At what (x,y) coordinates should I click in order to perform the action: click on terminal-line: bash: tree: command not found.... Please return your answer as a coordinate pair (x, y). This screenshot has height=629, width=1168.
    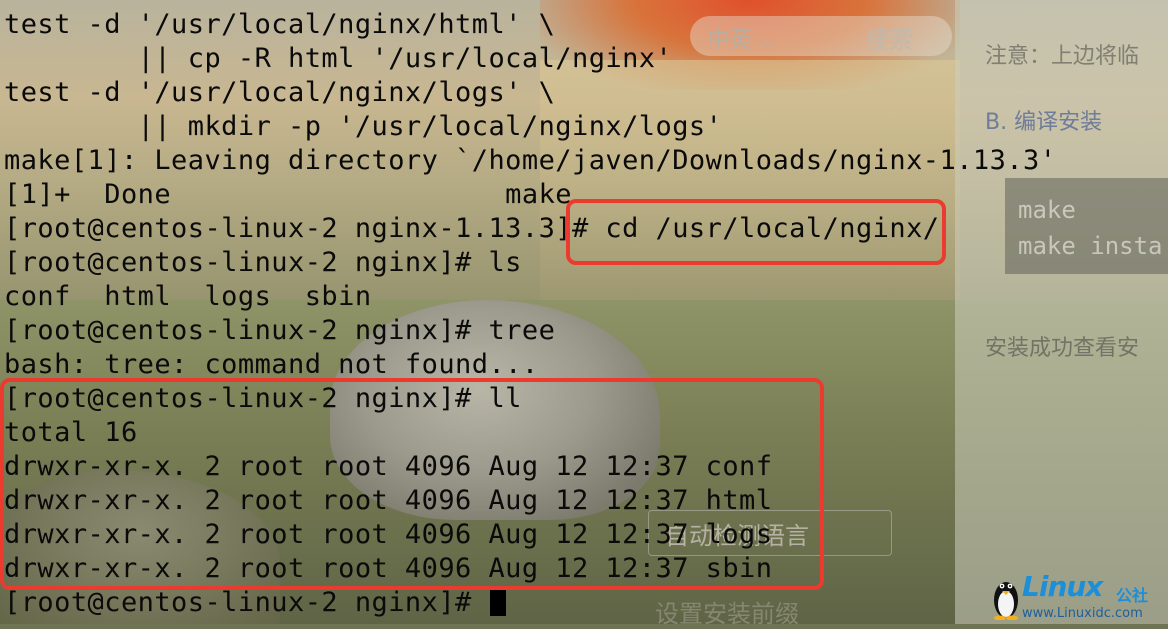
    Looking at the image, I should click on (271, 364).